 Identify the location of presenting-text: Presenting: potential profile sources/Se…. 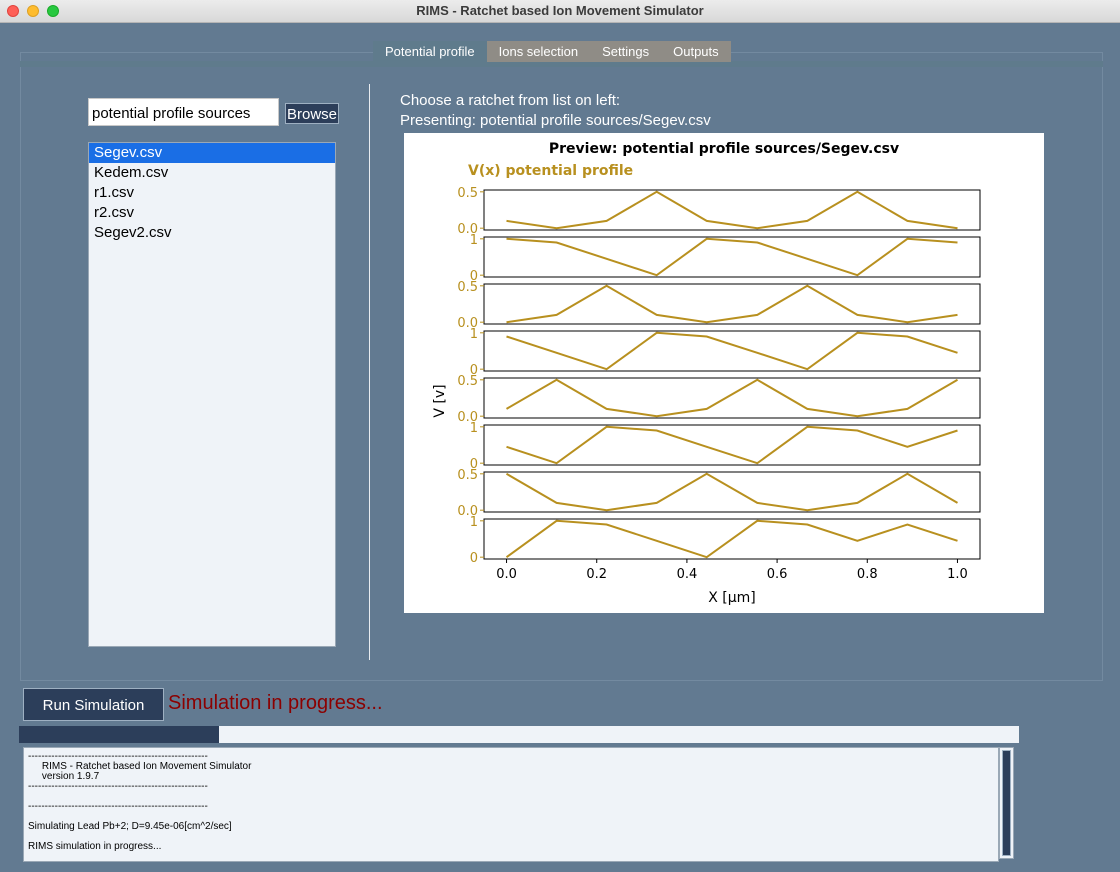
(555, 120).